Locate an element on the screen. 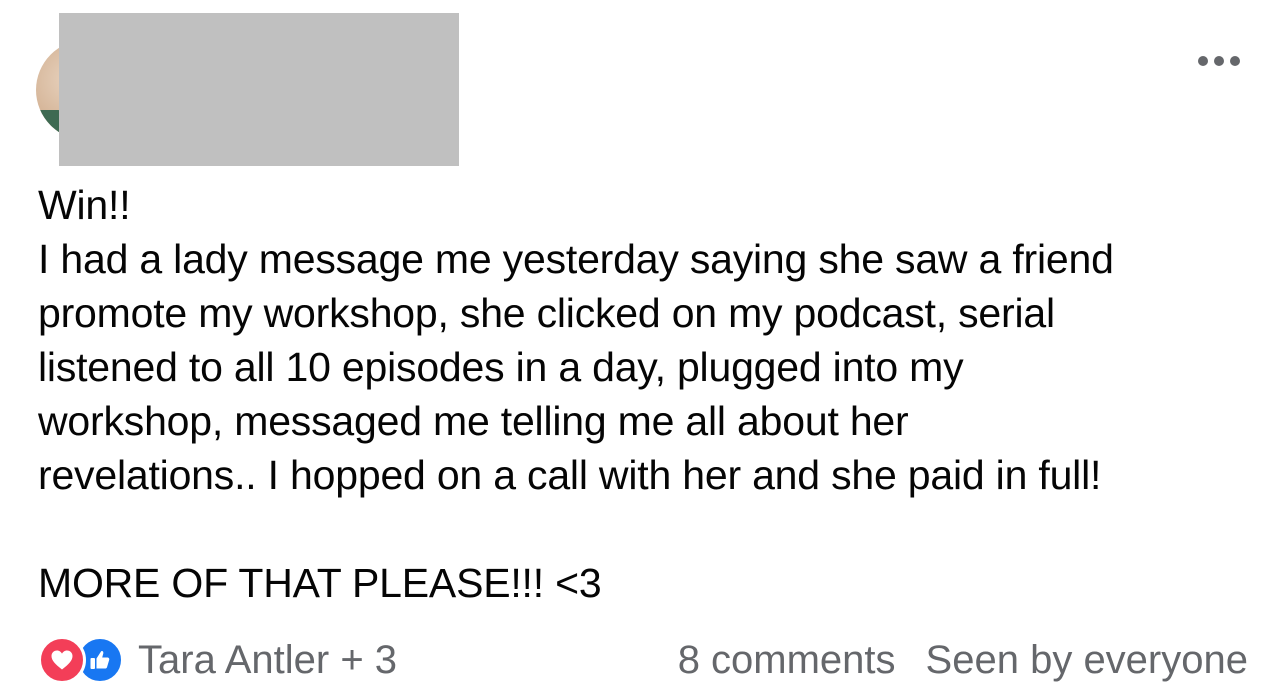 The width and height of the screenshot is (1284, 697). heart-icon is located at coordinates (62, 660).